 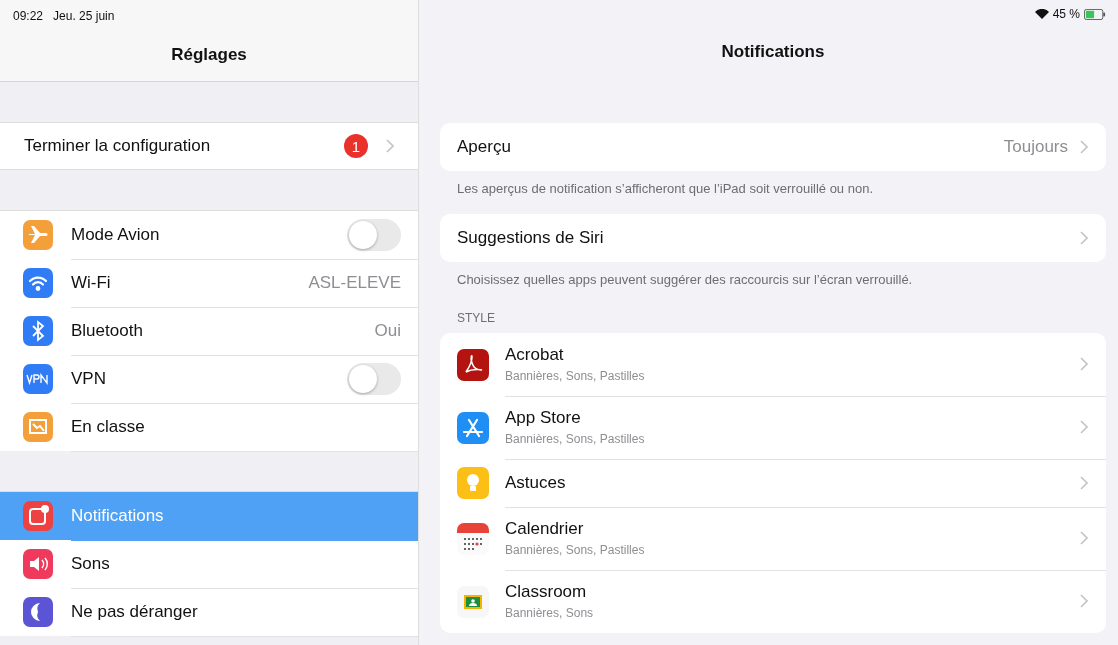 I want to click on app-row: Astuces, so click(x=773, y=483).